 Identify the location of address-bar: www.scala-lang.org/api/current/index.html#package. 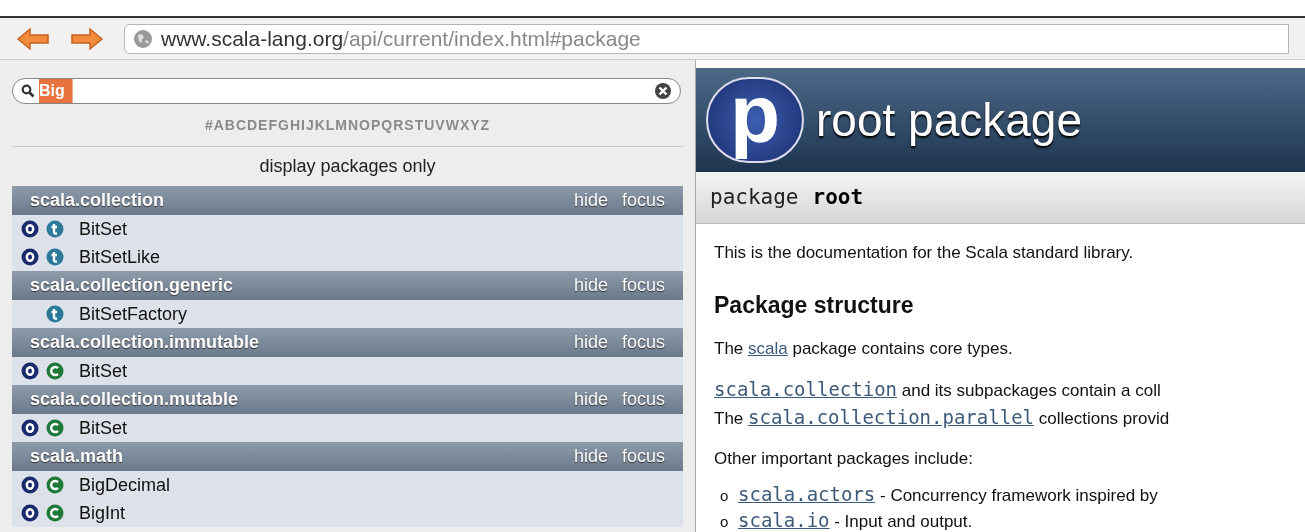
(706, 38).